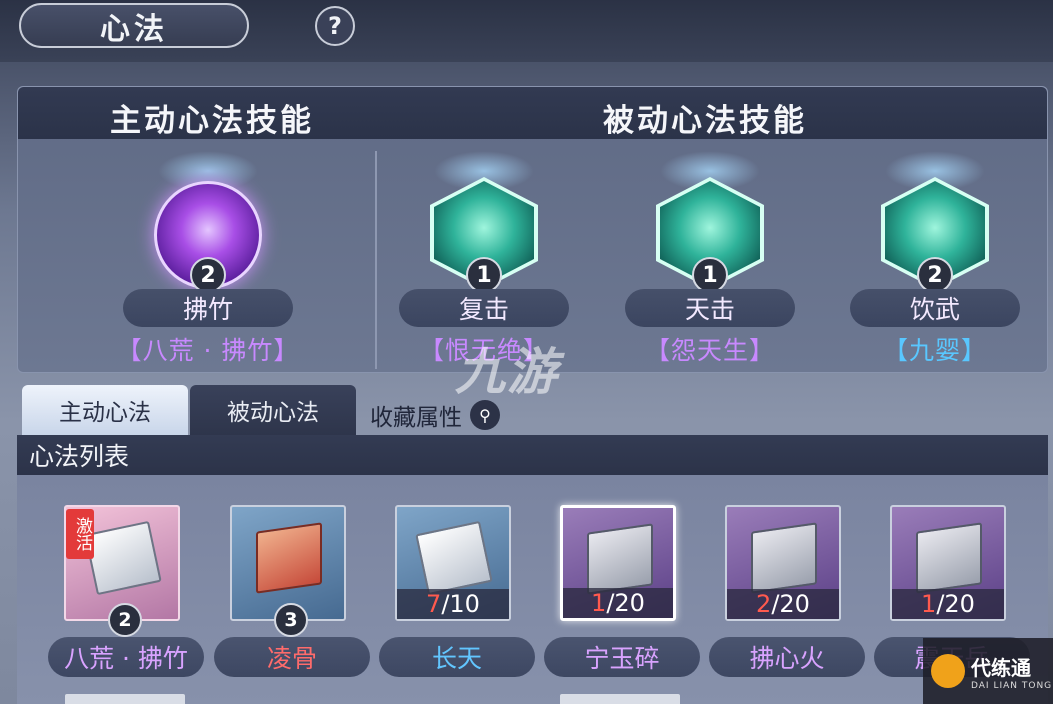 The image size is (1053, 704). Describe the element at coordinates (292, 657) in the screenshot. I see `item-name: 凌骨` at that location.